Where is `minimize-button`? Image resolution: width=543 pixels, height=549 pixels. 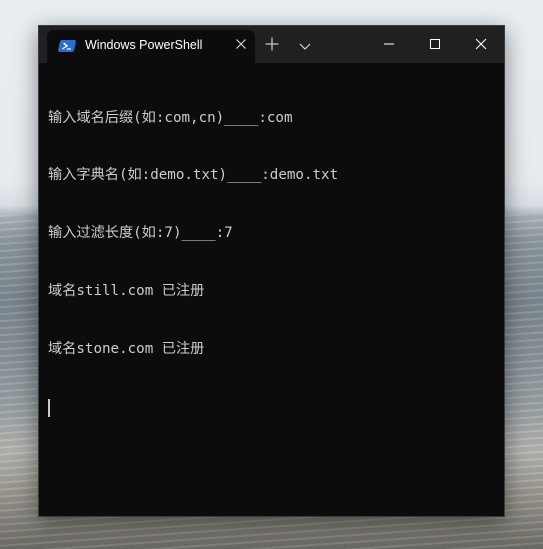
minimize-button is located at coordinates (389, 44).